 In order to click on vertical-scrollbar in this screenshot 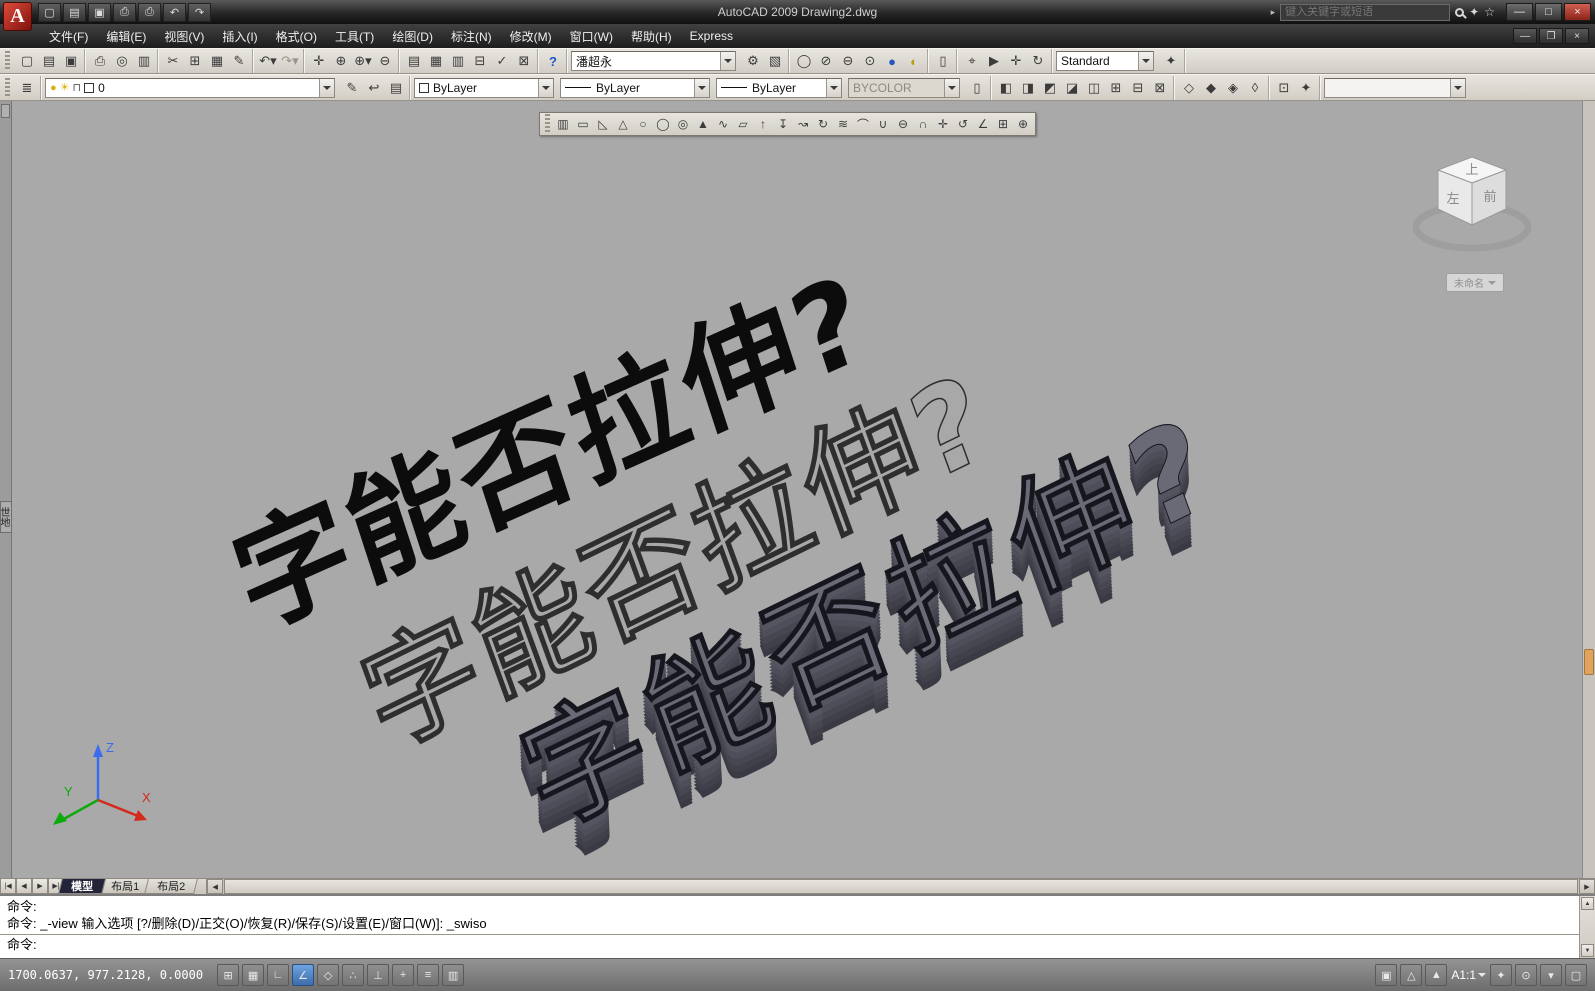, I will do `click(1588, 489)`.